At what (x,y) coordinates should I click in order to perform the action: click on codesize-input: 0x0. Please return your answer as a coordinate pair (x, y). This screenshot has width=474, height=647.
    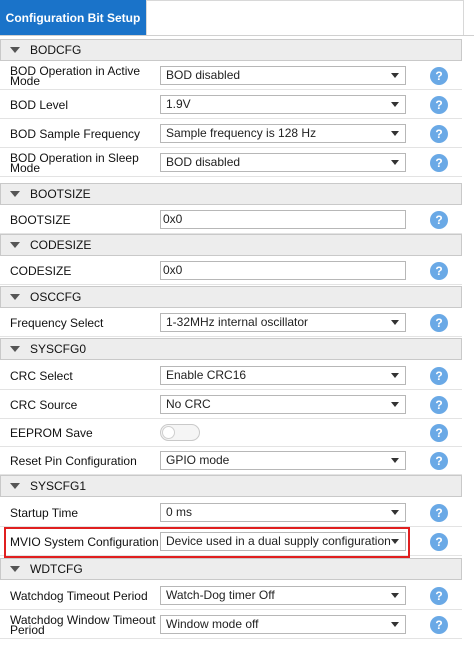
    Looking at the image, I should click on (283, 270).